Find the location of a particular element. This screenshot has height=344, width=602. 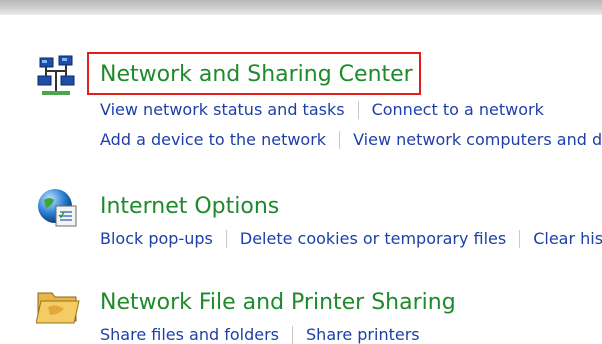

window-top-bar is located at coordinates (301, 7).